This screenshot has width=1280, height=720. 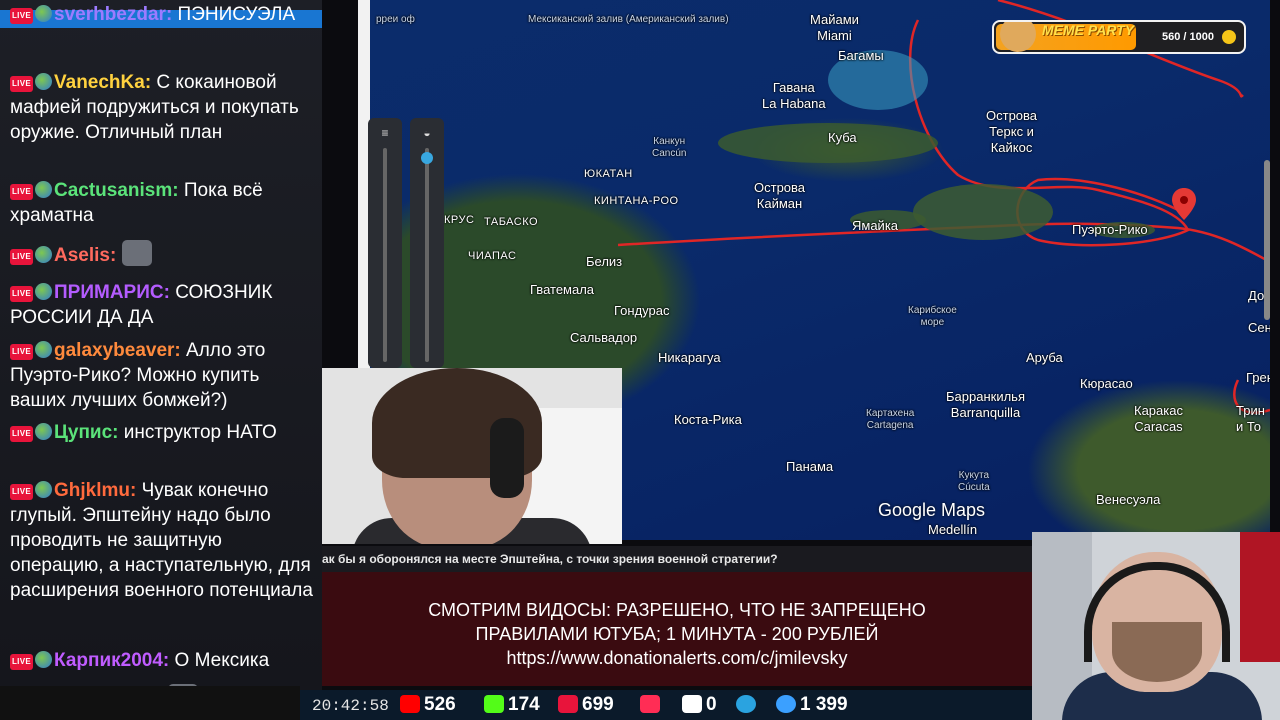 I want to click on label-turks: Острова Теркс и Кайкос, so click(x=1012, y=131).